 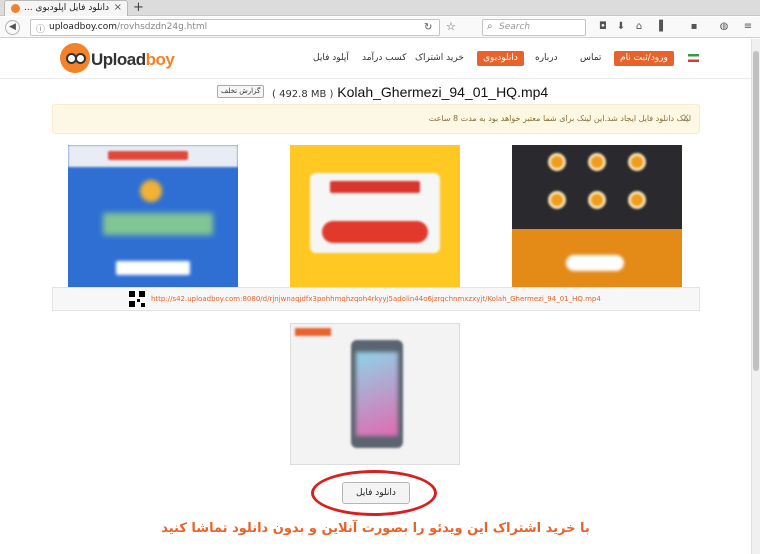 I want to click on nav-upload-file: آپلود فایل, so click(x=331, y=58).